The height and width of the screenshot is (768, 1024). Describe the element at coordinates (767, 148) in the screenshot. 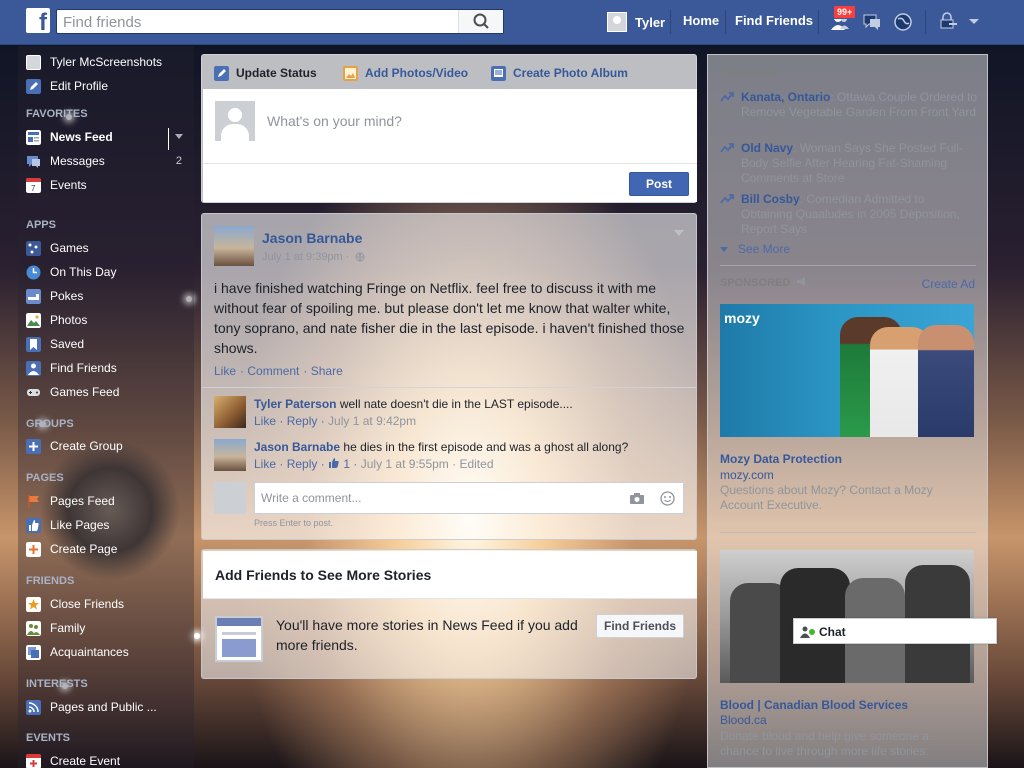

I see `trending-topic: Old Navy` at that location.